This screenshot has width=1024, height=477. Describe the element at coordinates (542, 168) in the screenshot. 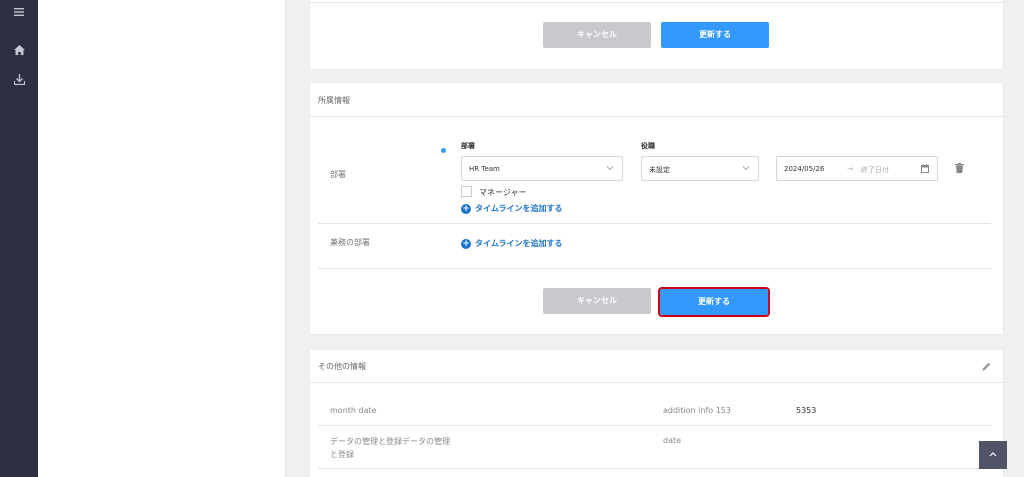

I see `department-select: HR Team` at that location.